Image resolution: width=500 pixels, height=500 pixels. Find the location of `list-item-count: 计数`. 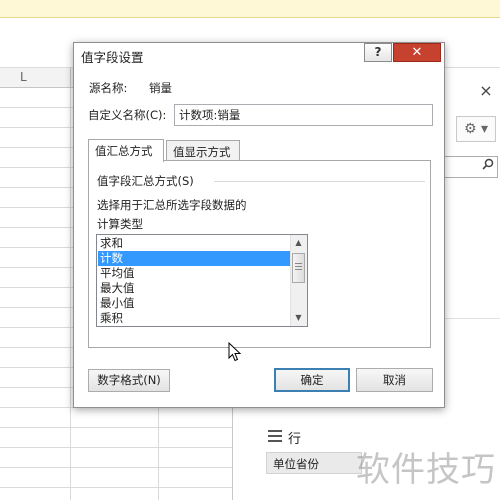

list-item-count: 计数 is located at coordinates (195, 258).